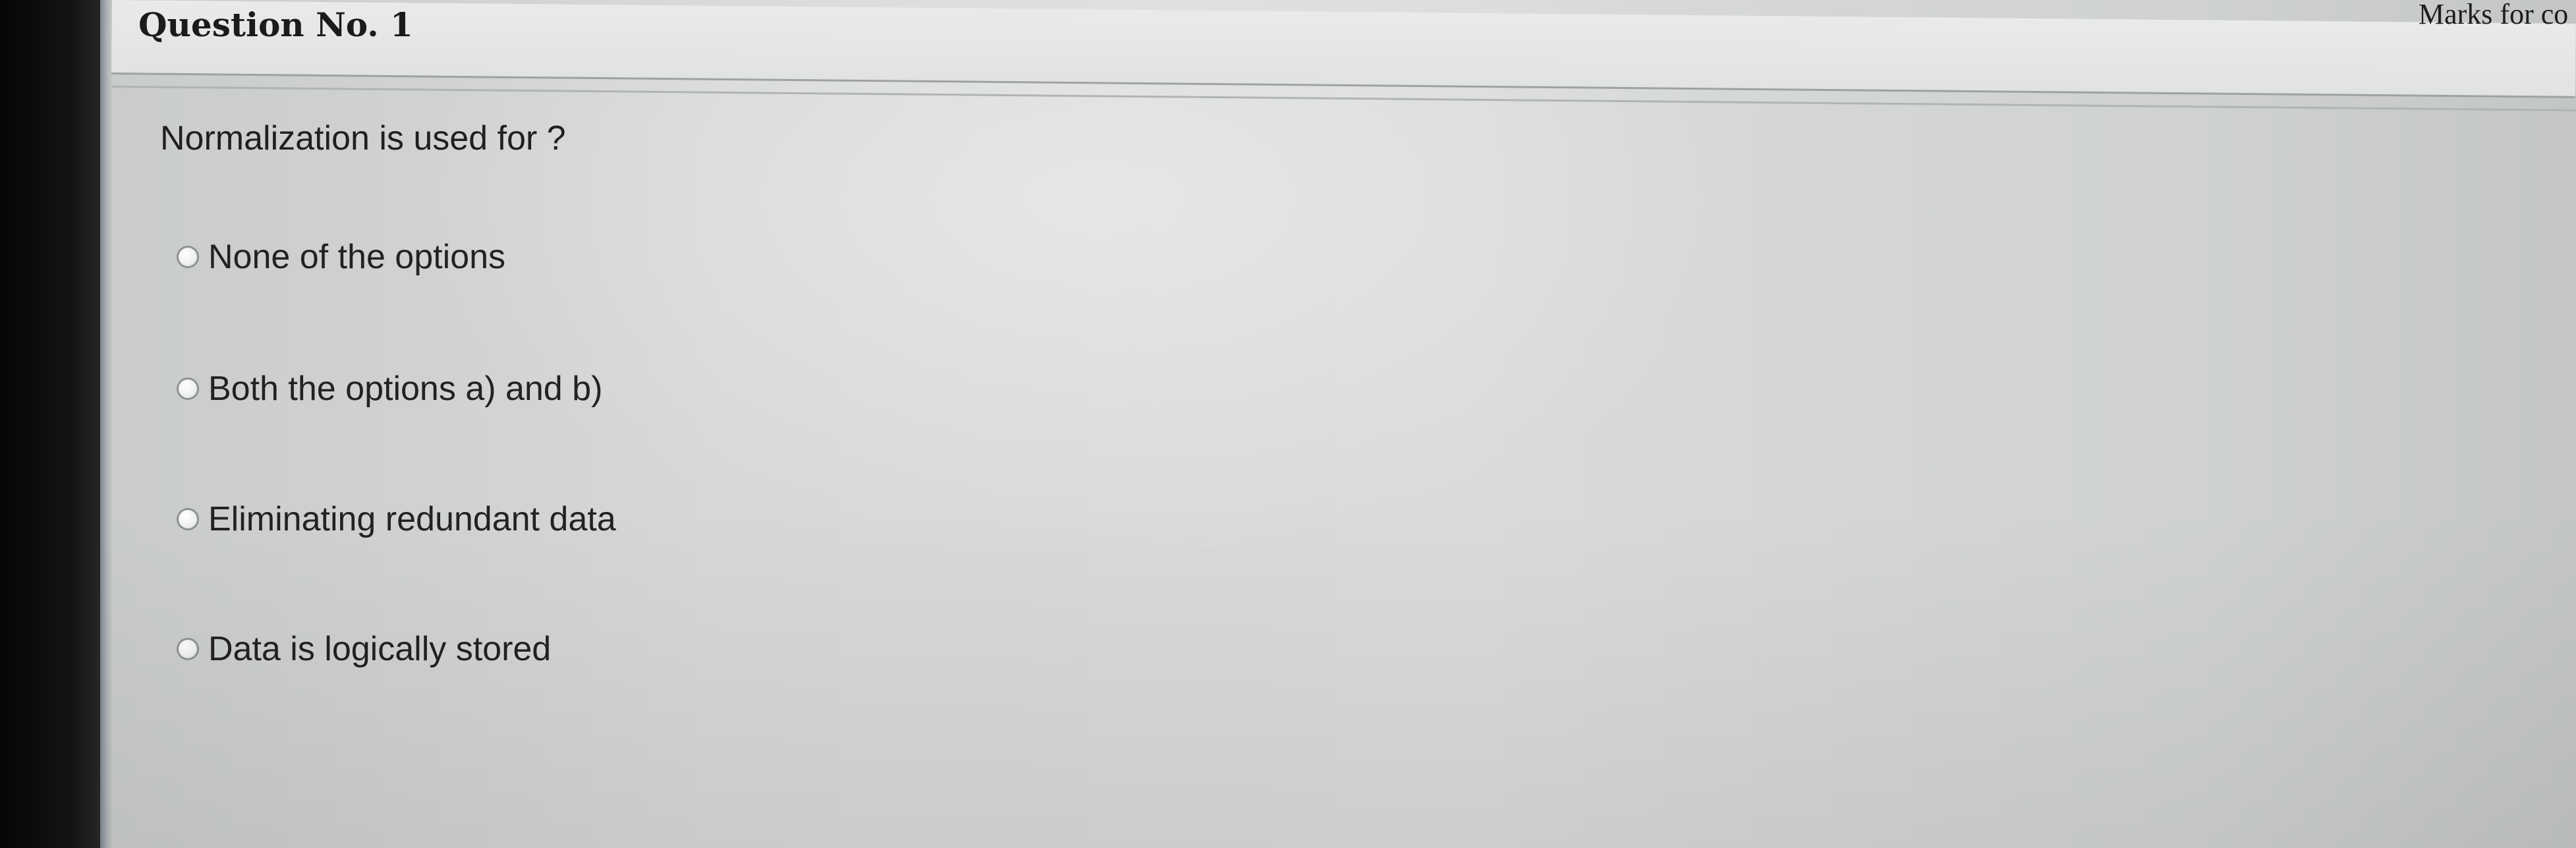 This screenshot has height=848, width=2576. I want to click on question-text: Normalization is used for ?, so click(363, 138).